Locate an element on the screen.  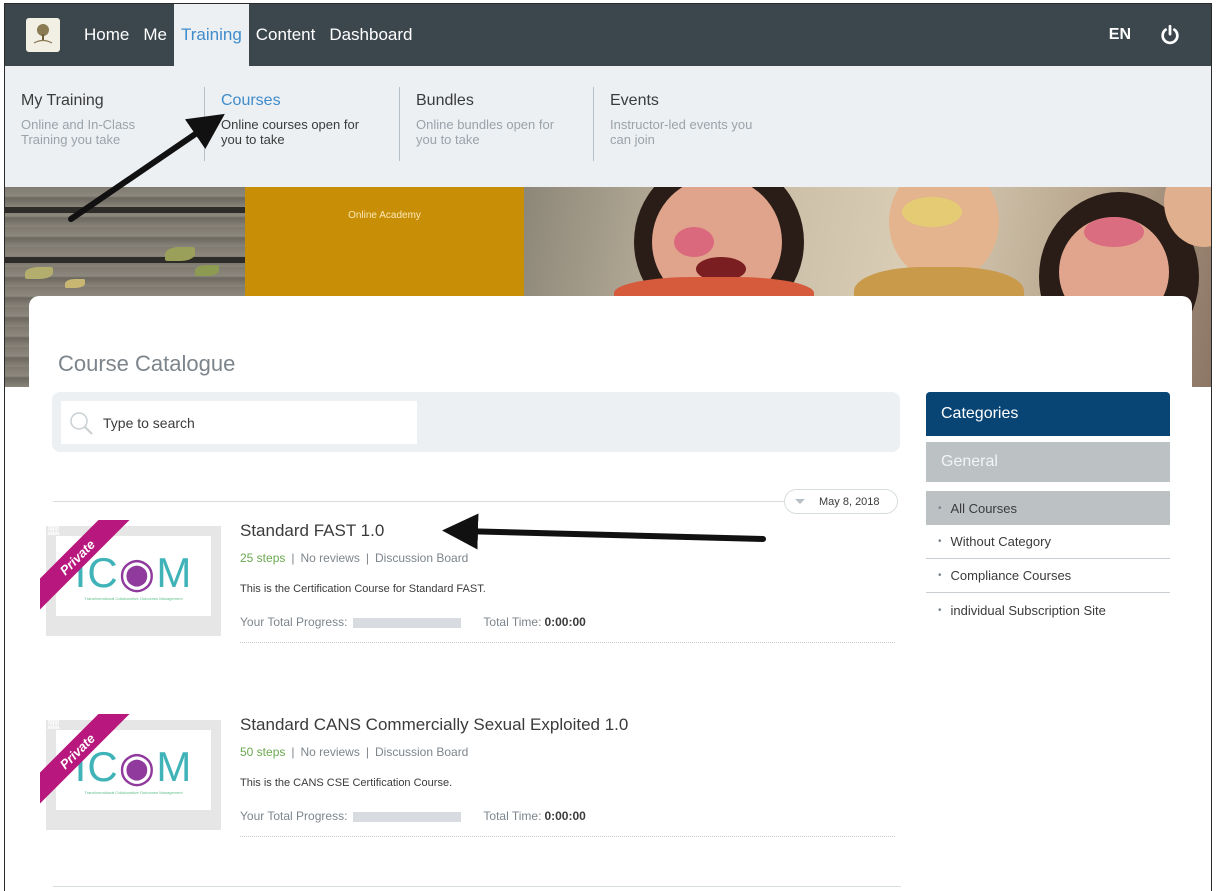
submenu-desc-line: Online courses open for is located at coordinates (290, 124).